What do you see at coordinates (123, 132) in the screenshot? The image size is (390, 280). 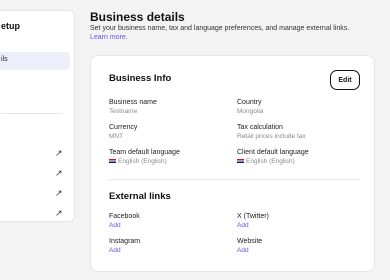 I see `currency-field: Currency MNT` at bounding box center [123, 132].